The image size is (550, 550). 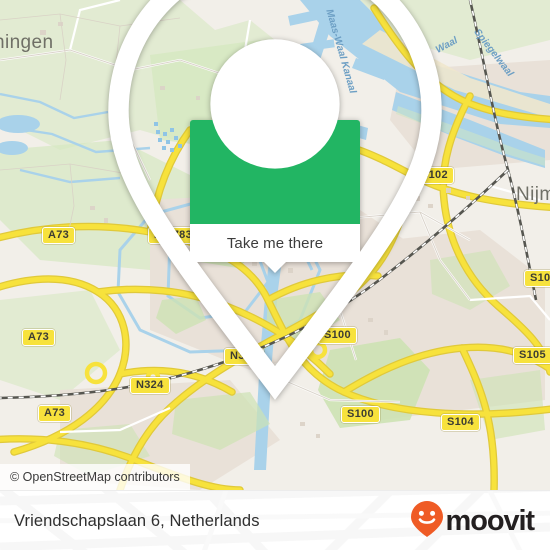 I want to click on address-label: Vriendschapslaan 6, Netherlands, so click(x=137, y=520).